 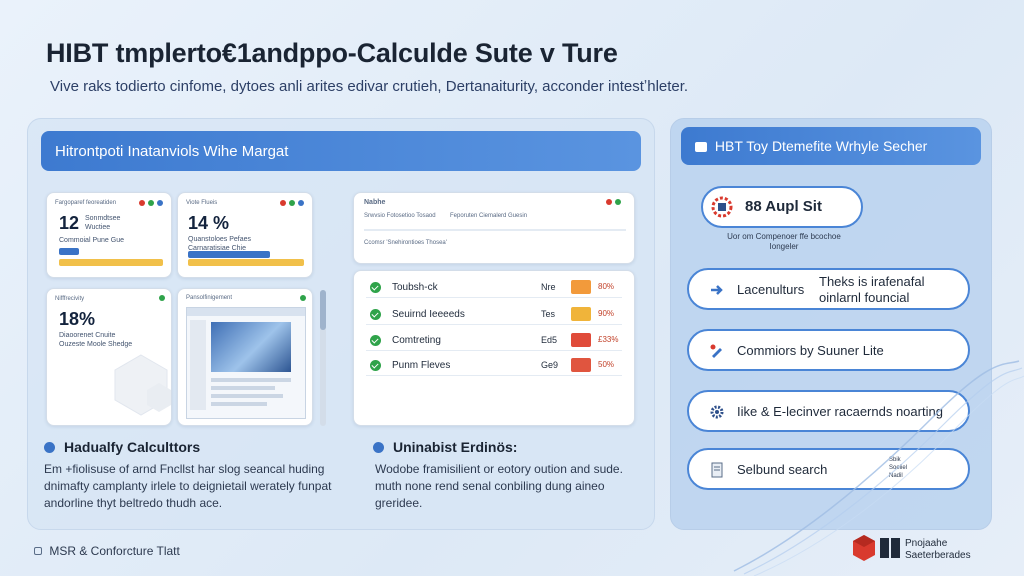 What do you see at coordinates (782, 207) in the screenshot?
I see `badge-pill: 88 Aupl Sit` at bounding box center [782, 207].